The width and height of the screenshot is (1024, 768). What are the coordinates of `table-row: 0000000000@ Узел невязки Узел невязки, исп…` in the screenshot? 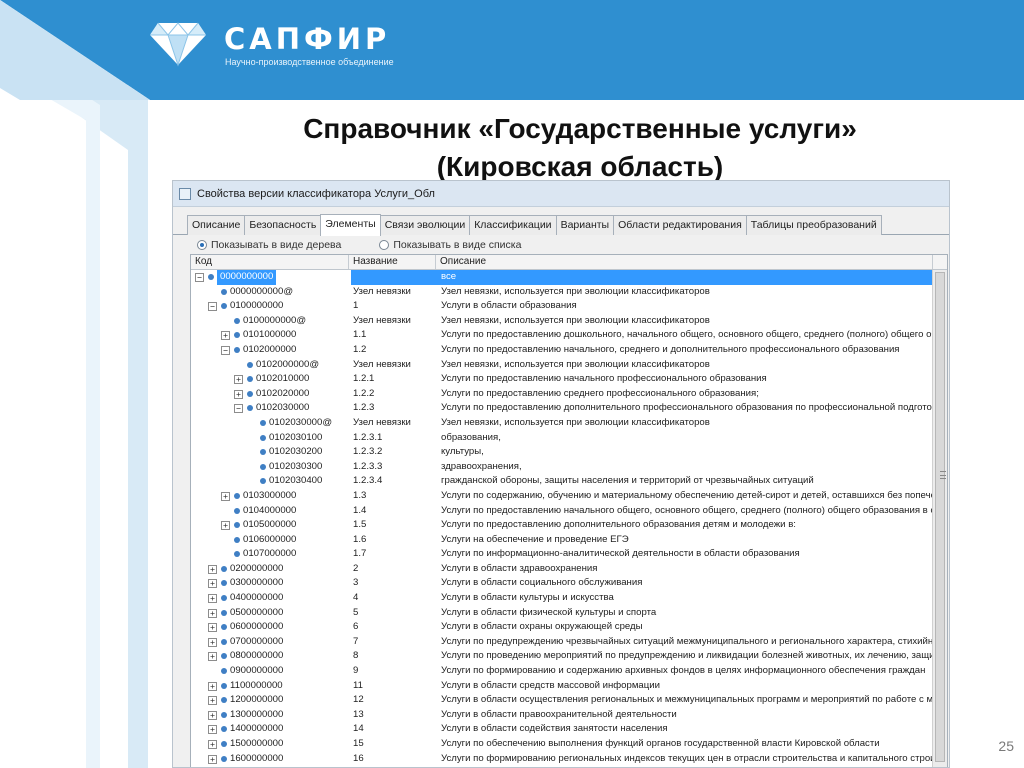 It's located at (562, 292).